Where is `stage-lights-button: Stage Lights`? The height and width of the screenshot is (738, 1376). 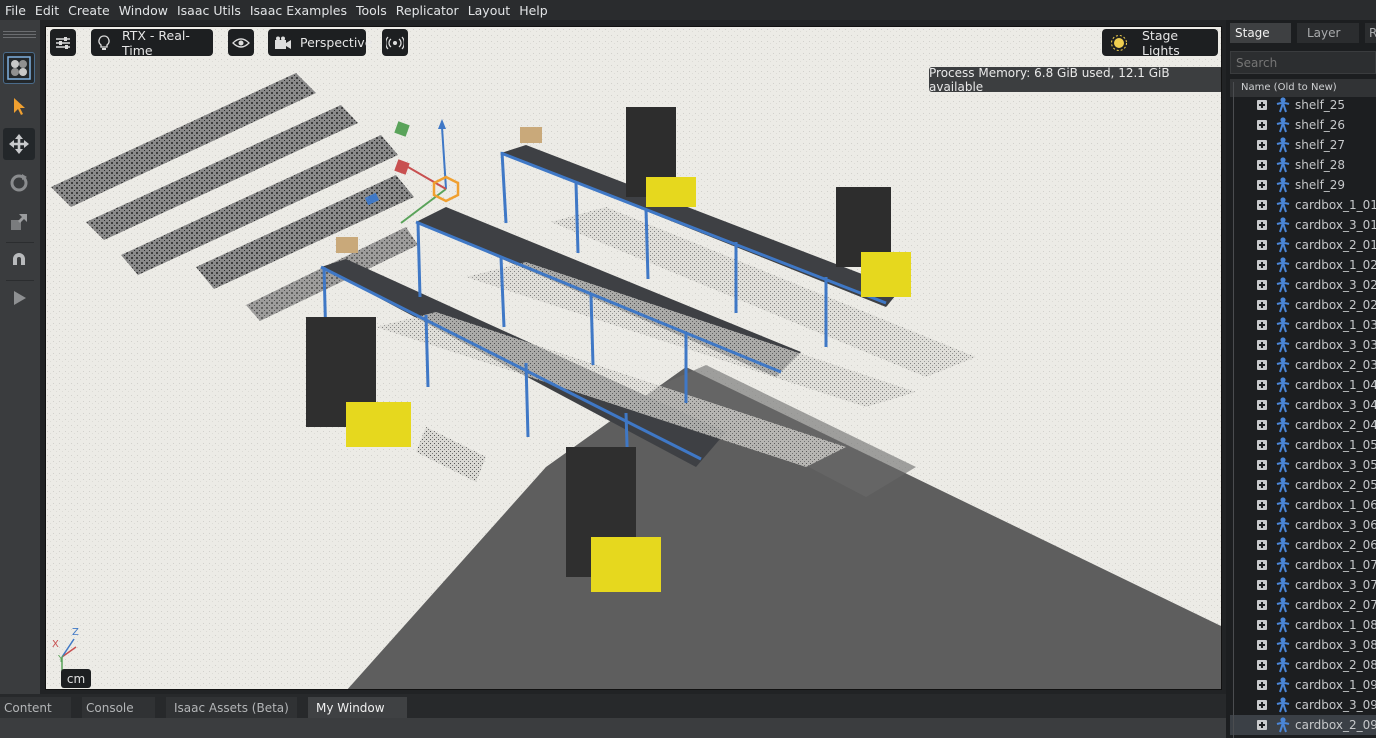 stage-lights-button: Stage Lights is located at coordinates (1160, 43).